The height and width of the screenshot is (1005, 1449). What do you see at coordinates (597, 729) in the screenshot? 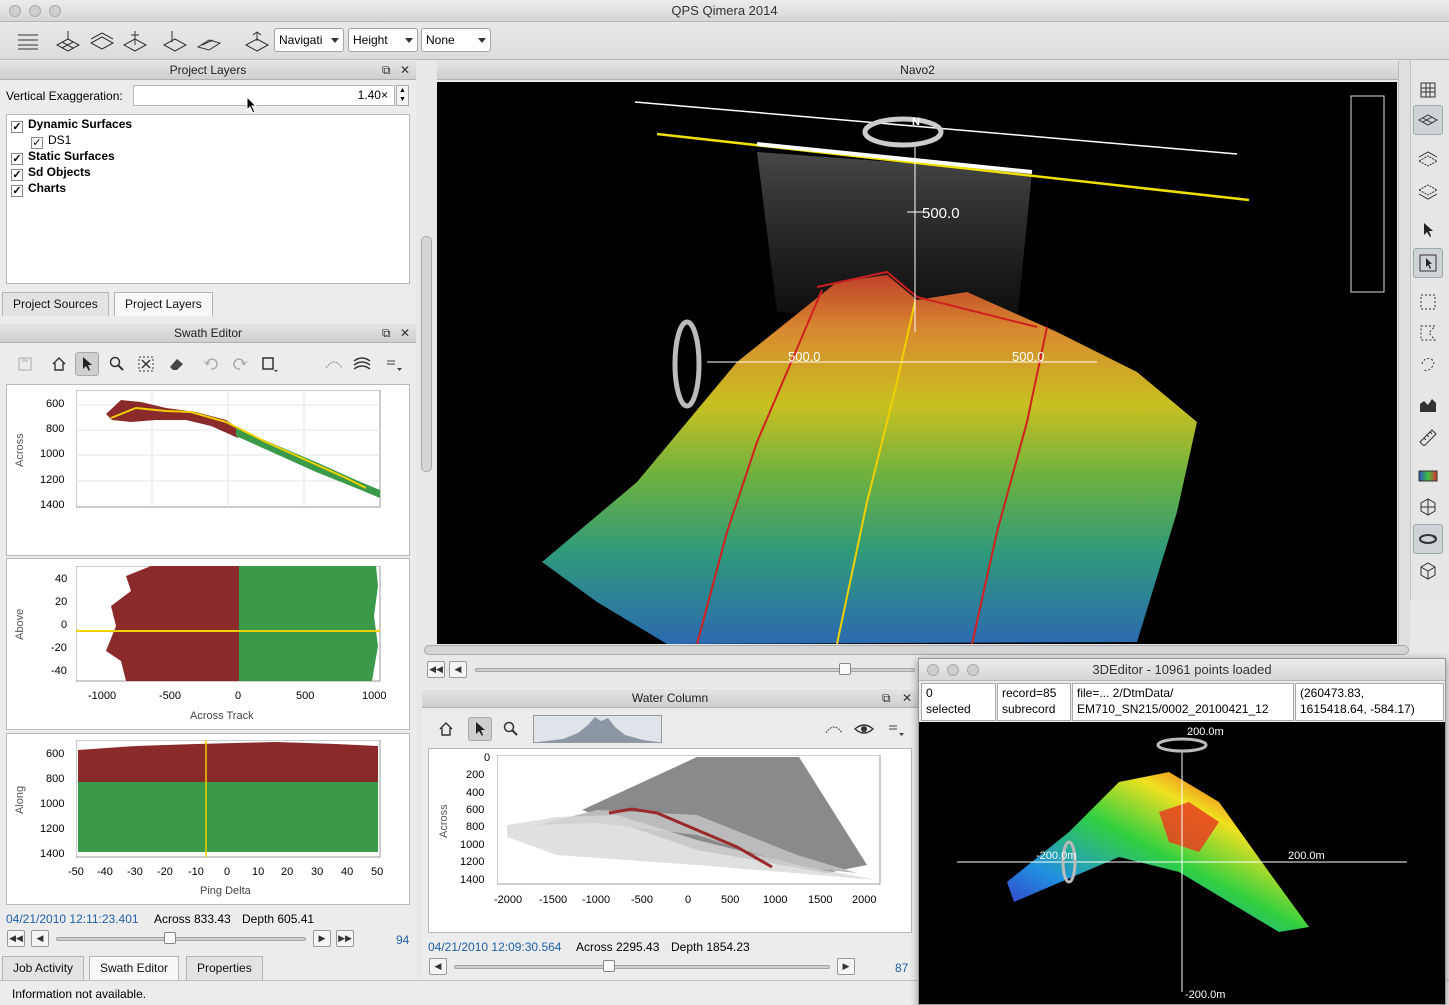
I see `histogram-widget` at bounding box center [597, 729].